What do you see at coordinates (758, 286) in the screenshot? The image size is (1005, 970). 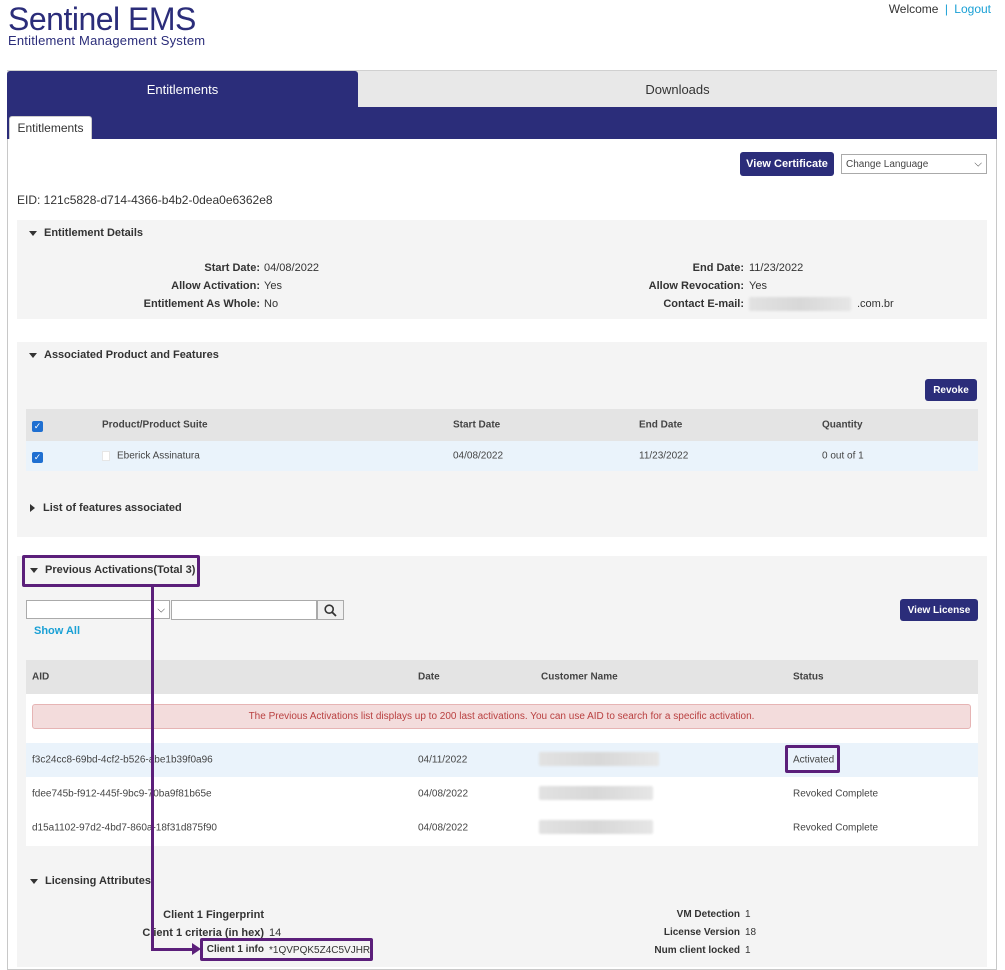 I see `allow-revocation-value: Yes` at bounding box center [758, 286].